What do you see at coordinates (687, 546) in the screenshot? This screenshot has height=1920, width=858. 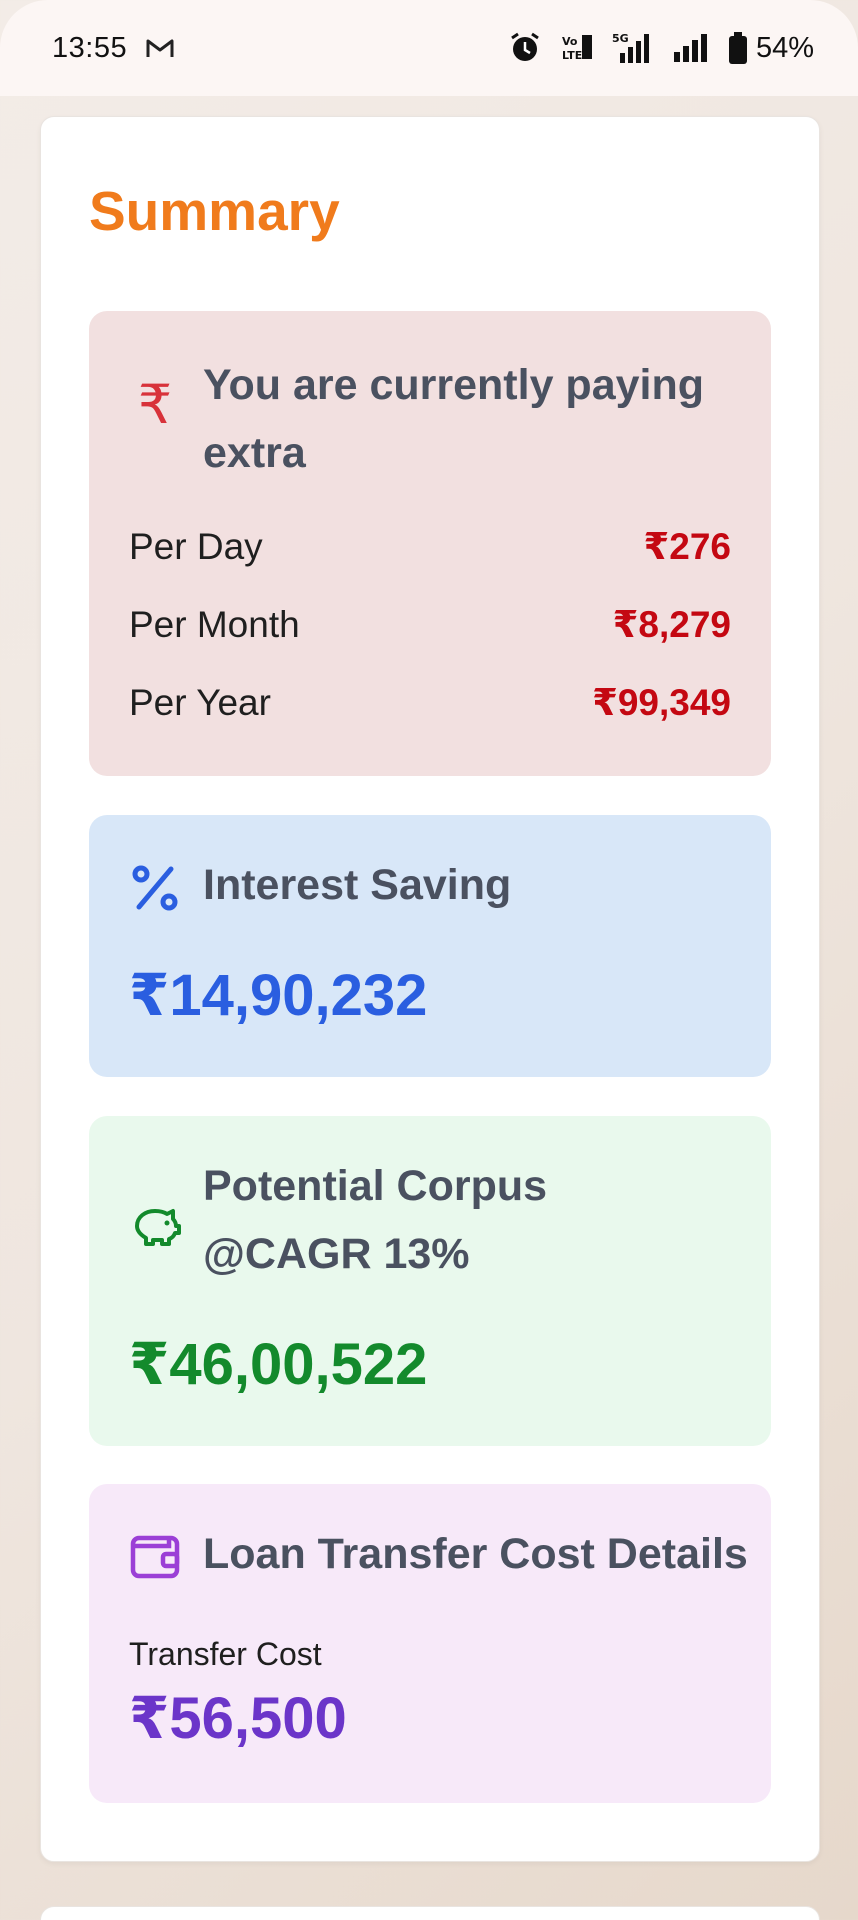 I see `row-value: ₹276` at bounding box center [687, 546].